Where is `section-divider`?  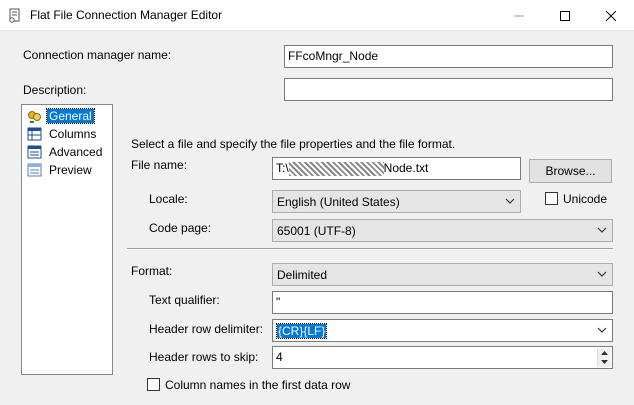 section-divider is located at coordinates (370, 249).